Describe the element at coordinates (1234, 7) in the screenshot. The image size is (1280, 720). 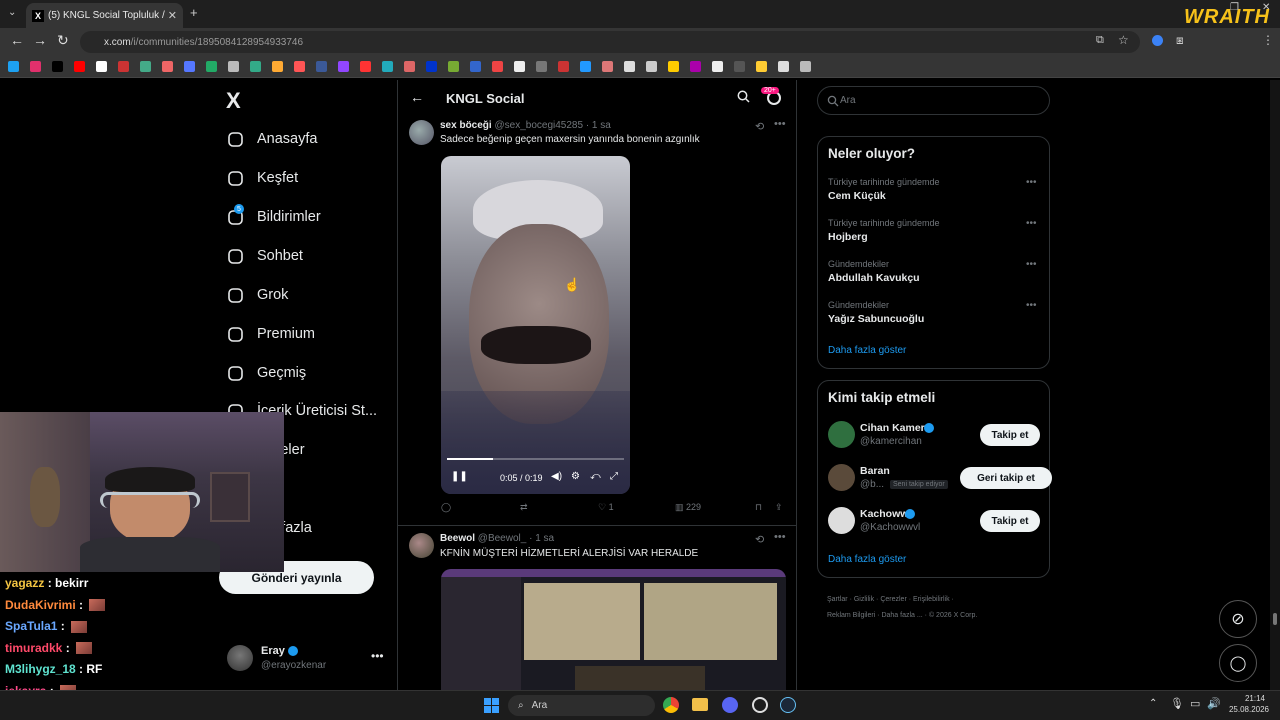
I see `restore-window-icon: ❐` at that location.